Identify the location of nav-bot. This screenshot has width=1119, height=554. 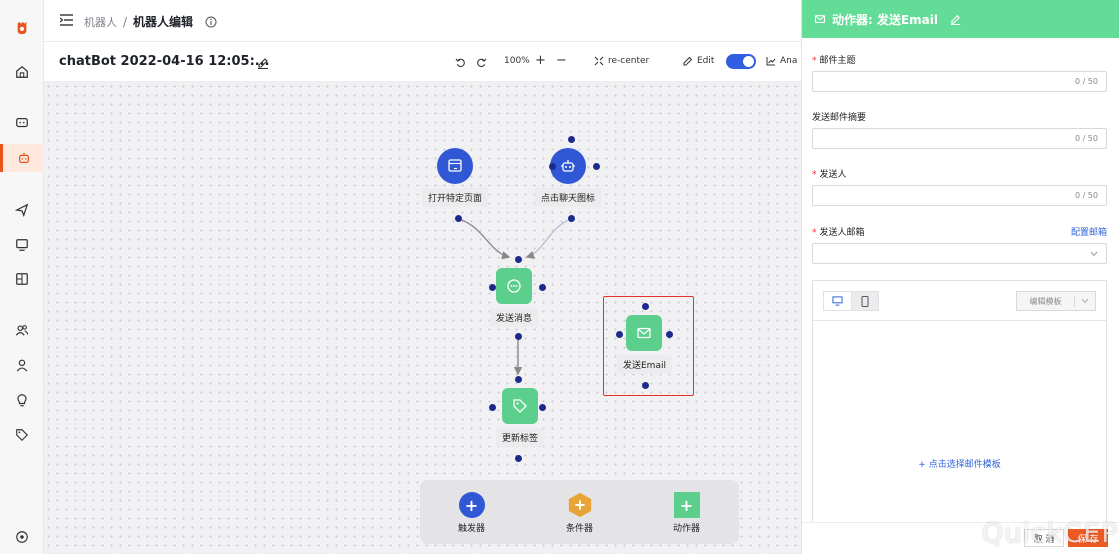
(22, 158).